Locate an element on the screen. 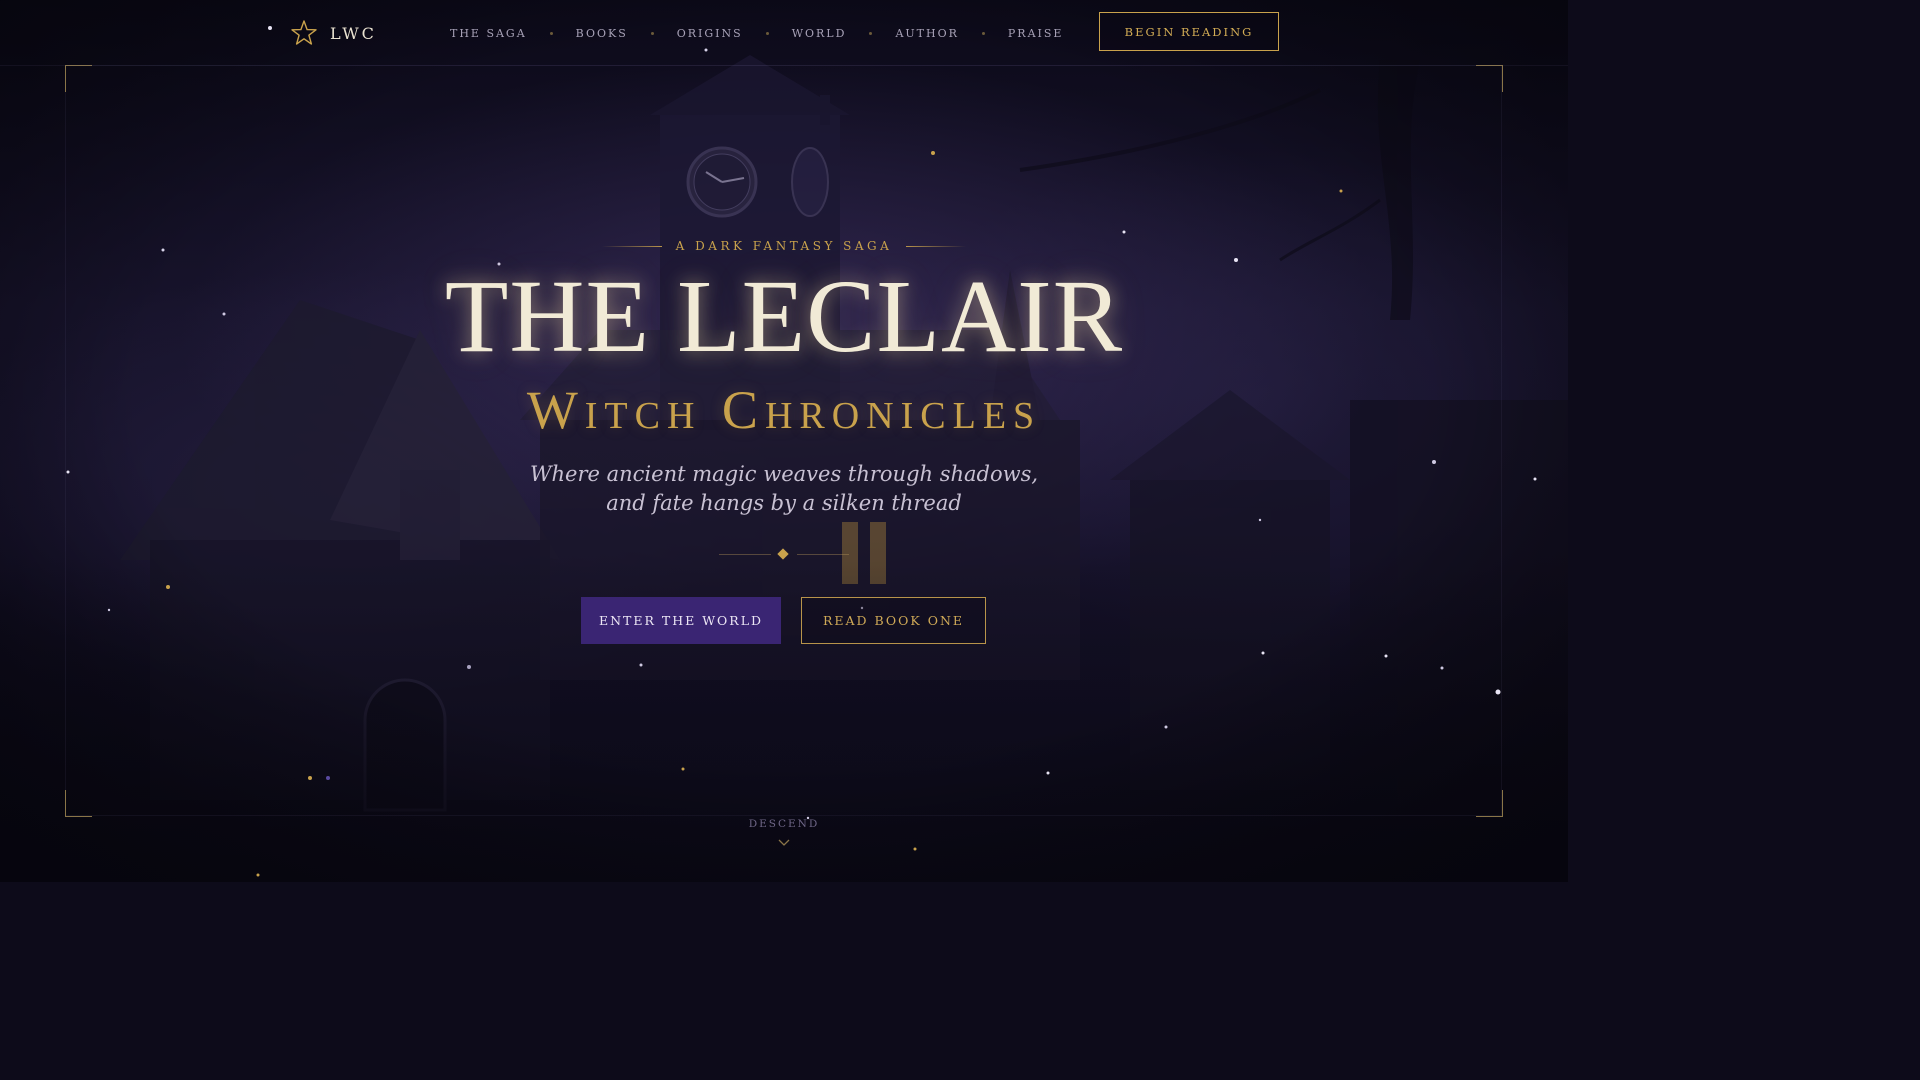  nav-link-the-saga: THE SAGA is located at coordinates (488, 33).